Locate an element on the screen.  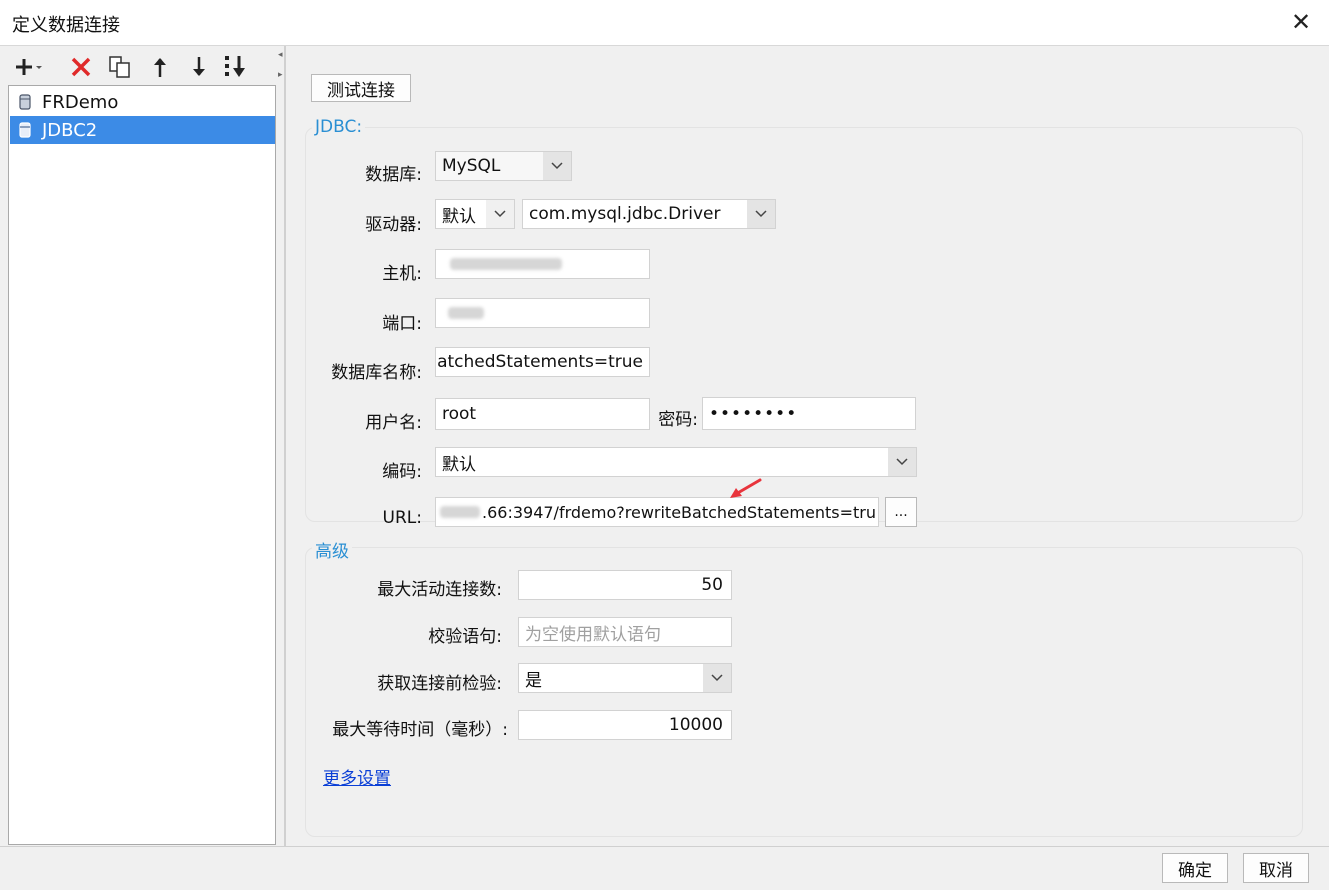
copy-icon is located at coordinates (120, 67).